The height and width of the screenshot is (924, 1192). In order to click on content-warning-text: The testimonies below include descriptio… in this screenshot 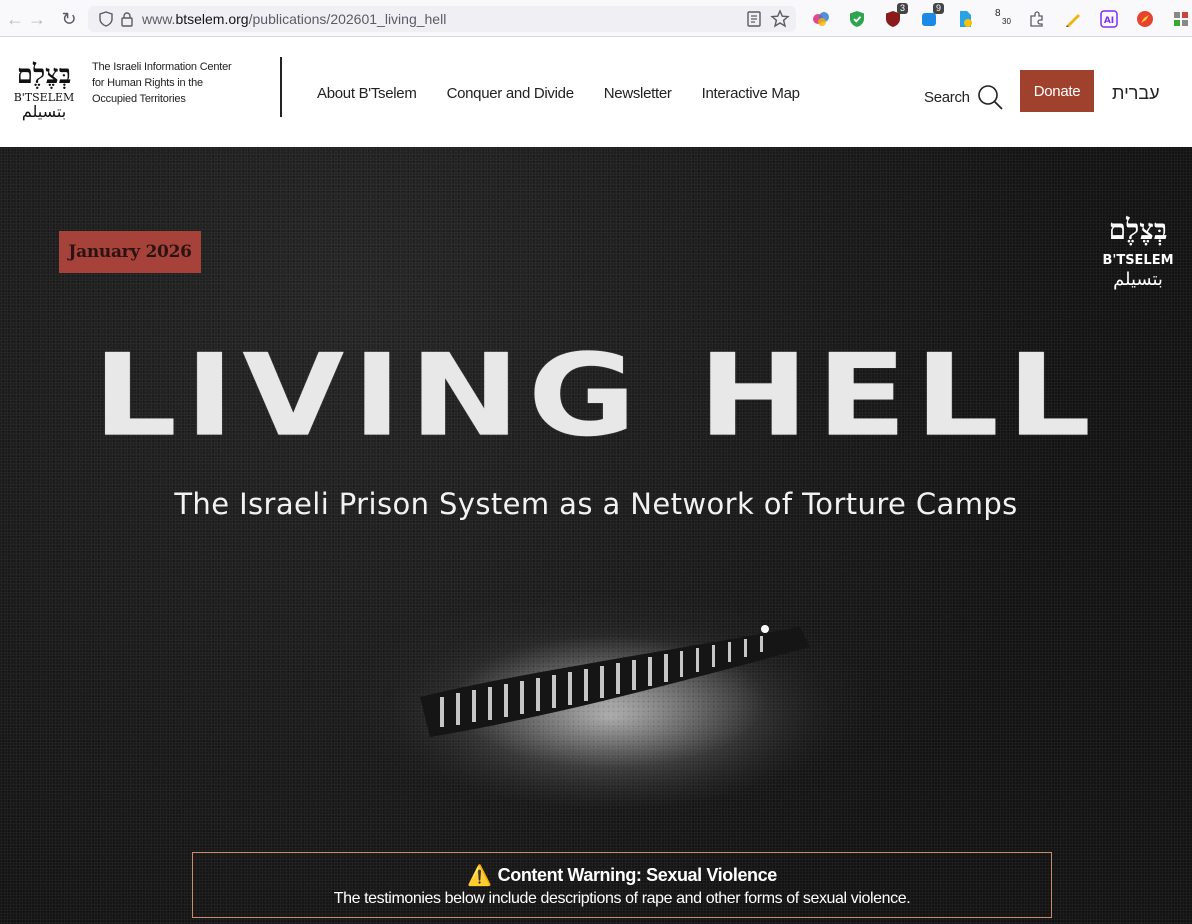, I will do `click(622, 898)`.